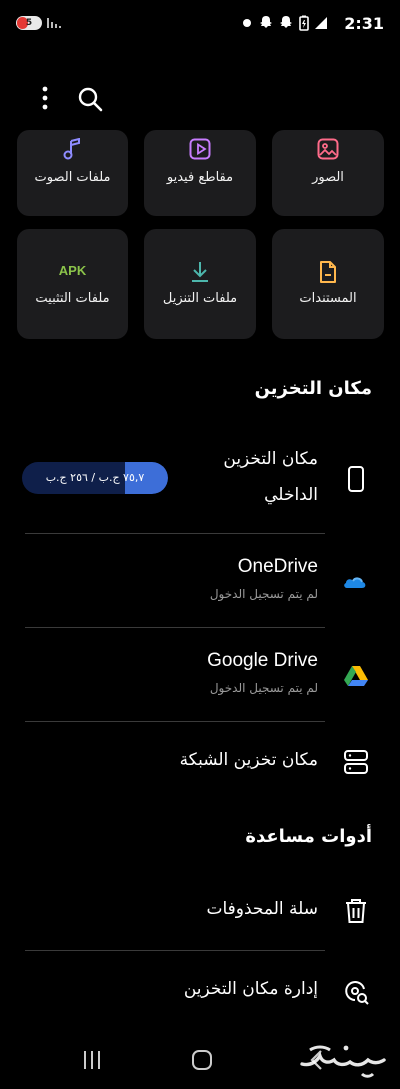 This screenshot has height=1089, width=400. Describe the element at coordinates (328, 272) in the screenshot. I see `document-icon` at that location.